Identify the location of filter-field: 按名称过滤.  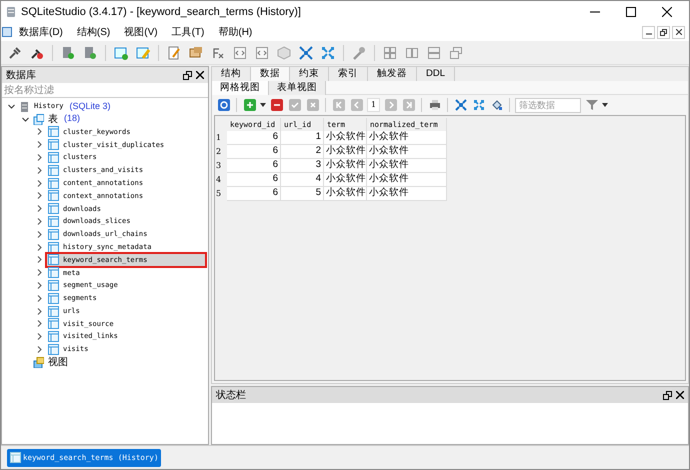
(105, 90).